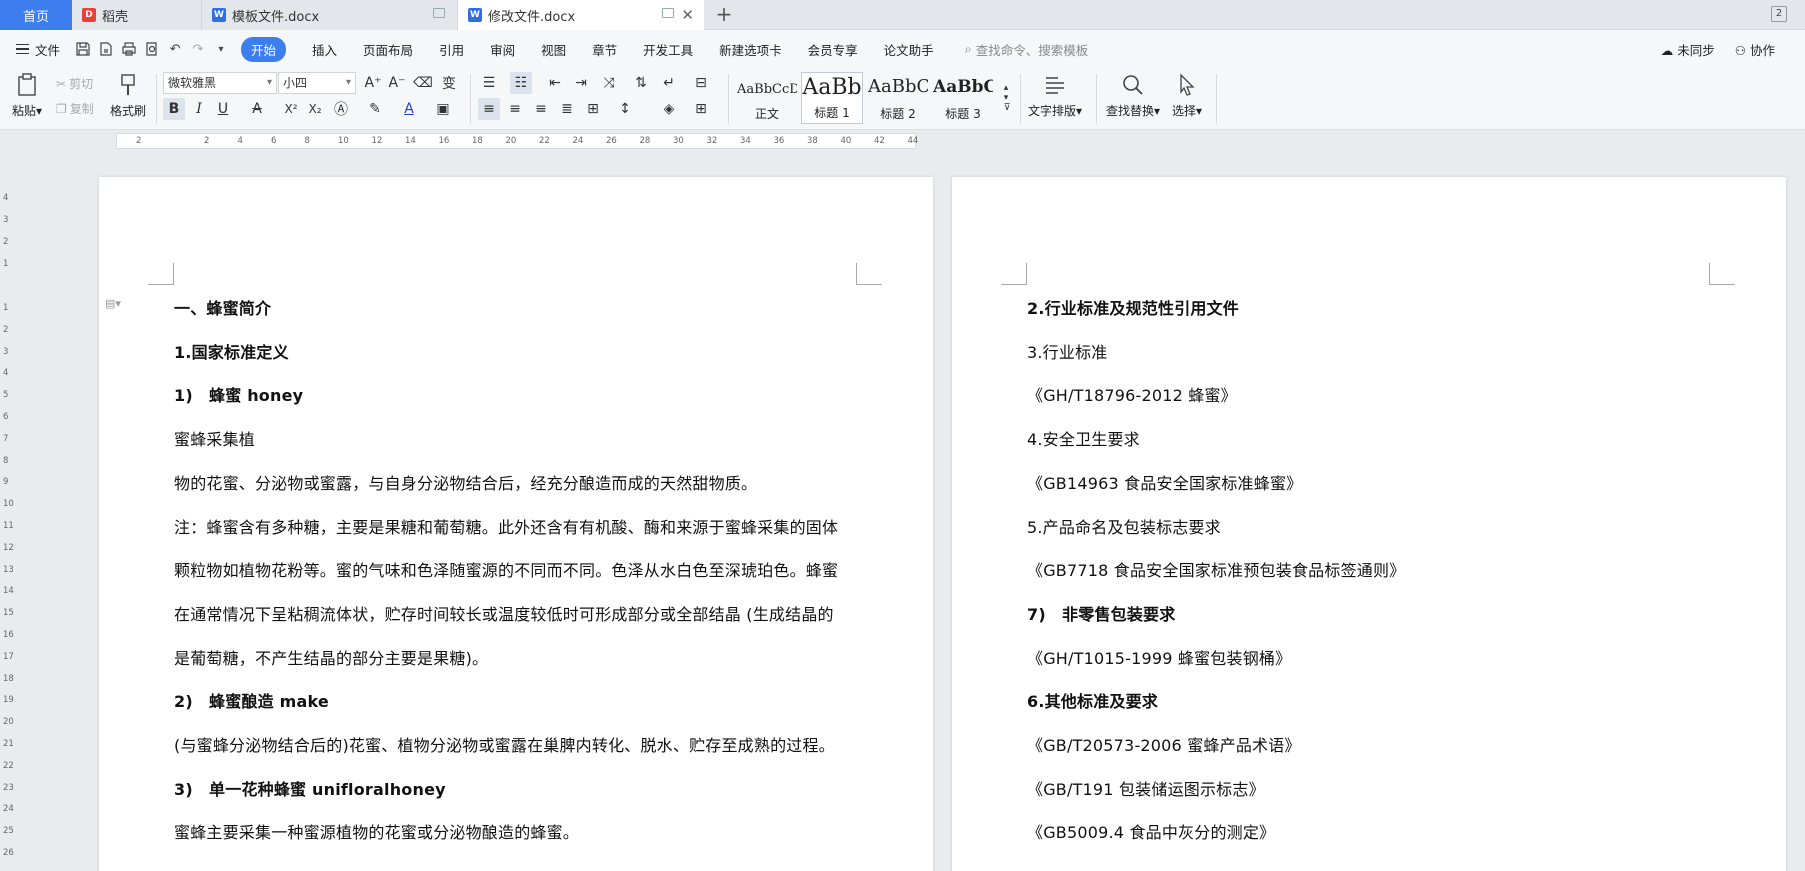 This screenshot has width=1805, height=871. I want to click on font-color-icon: A, so click(409, 109).